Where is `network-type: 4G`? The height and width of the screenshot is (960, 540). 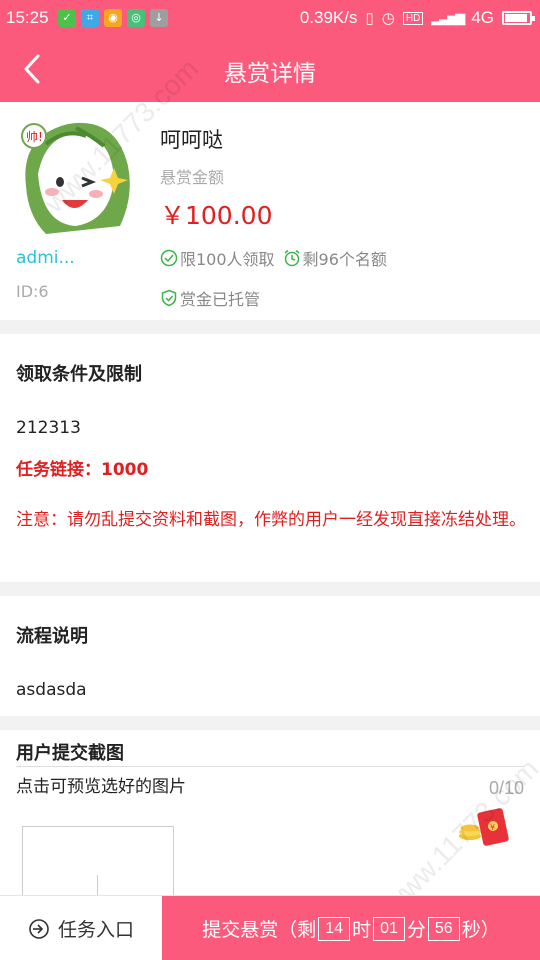
network-type: 4G is located at coordinates (482, 17).